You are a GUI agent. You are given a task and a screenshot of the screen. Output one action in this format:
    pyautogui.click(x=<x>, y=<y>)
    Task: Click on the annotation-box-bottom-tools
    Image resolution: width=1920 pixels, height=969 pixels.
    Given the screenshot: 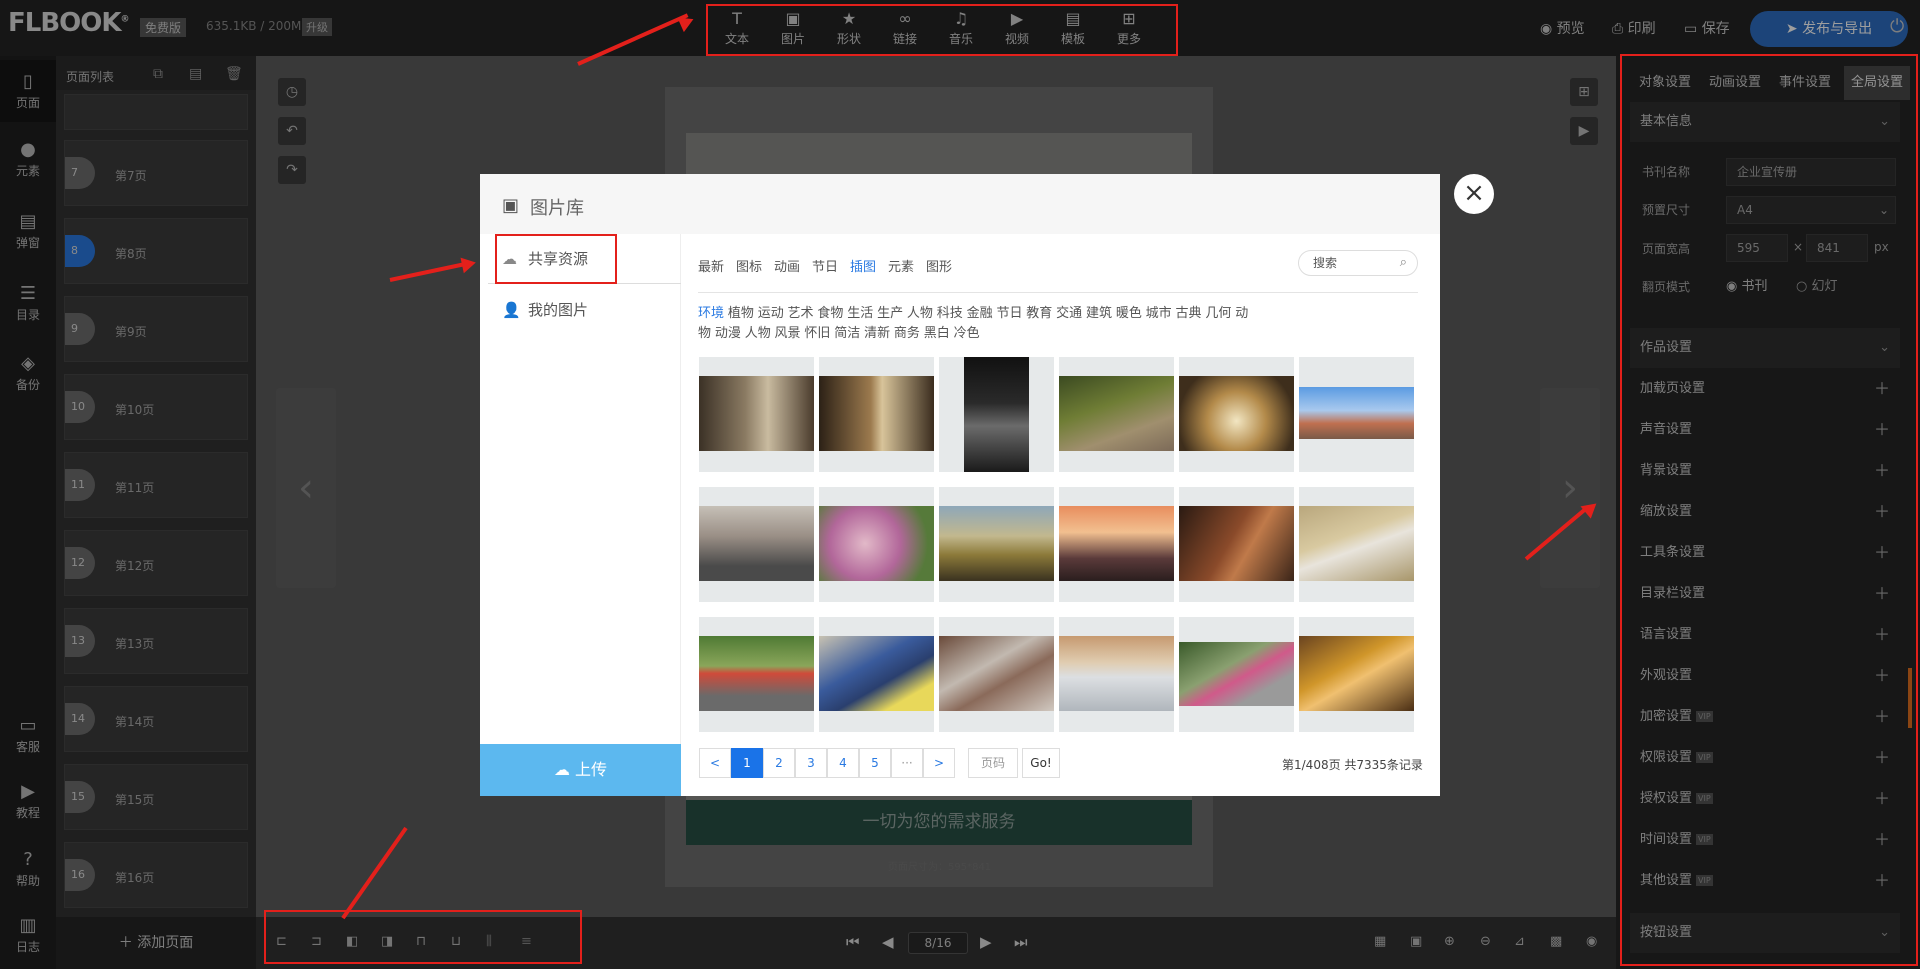 What is the action you would take?
    pyautogui.click(x=423, y=937)
    